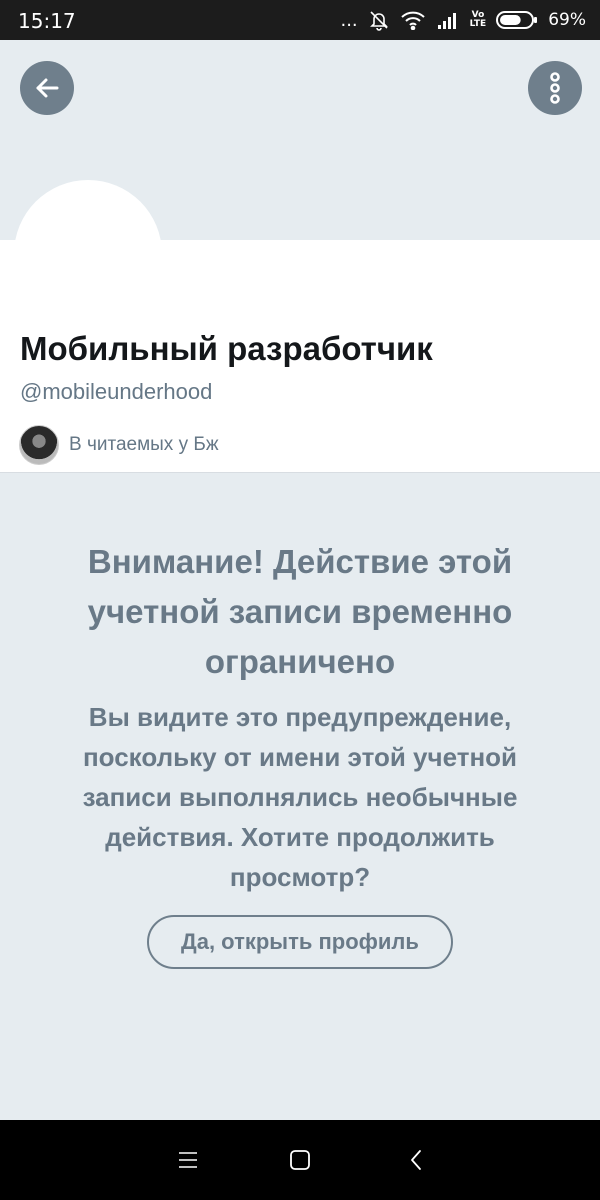  Describe the element at coordinates (47, 21) in the screenshot. I see `status-time: 15:17` at that location.